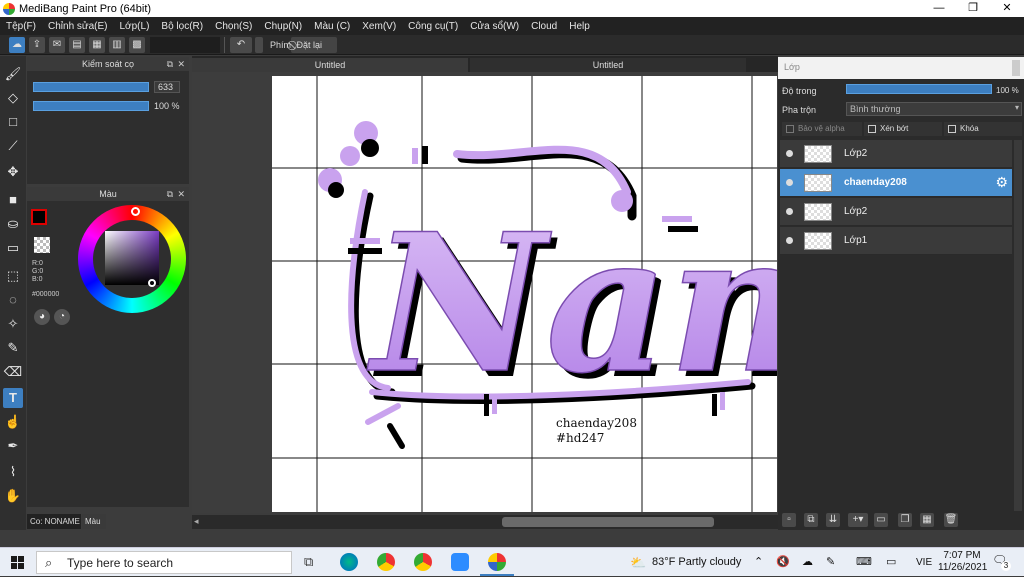 The width and height of the screenshot is (1024, 577). What do you see at coordinates (379, 26) in the screenshot?
I see `menu-view: Xem(V)` at bounding box center [379, 26].